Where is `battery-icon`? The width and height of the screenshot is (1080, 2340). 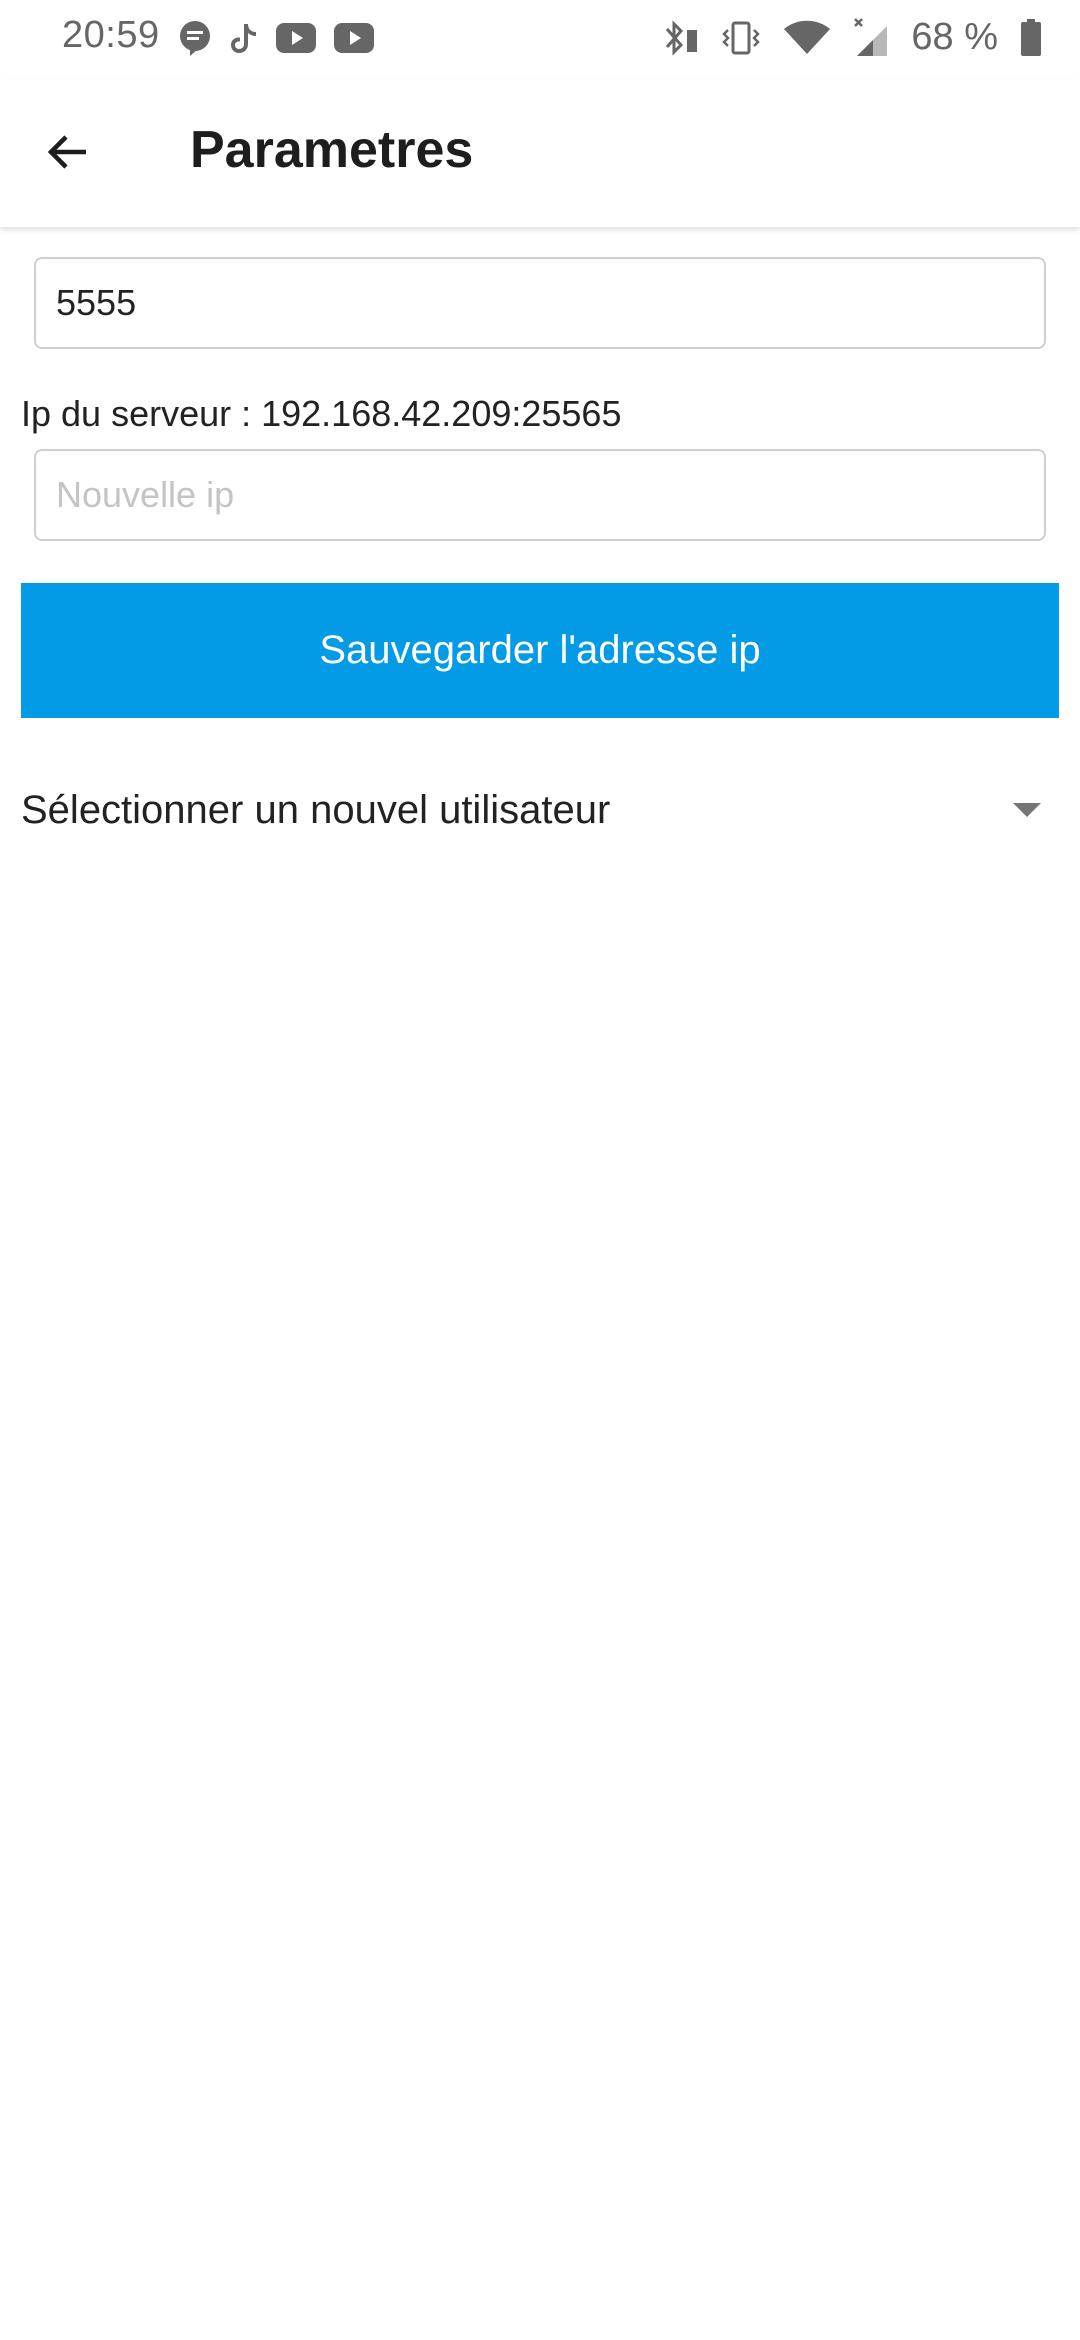
battery-icon is located at coordinates (1031, 37).